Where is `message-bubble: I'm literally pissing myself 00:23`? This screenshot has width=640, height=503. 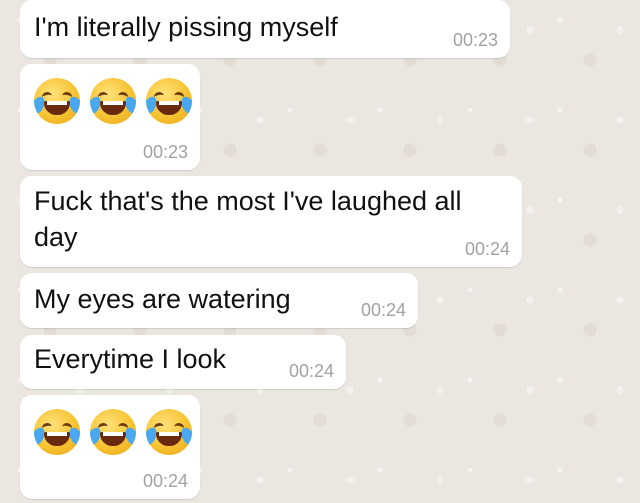 message-bubble: I'm literally pissing myself 00:23 is located at coordinates (265, 29).